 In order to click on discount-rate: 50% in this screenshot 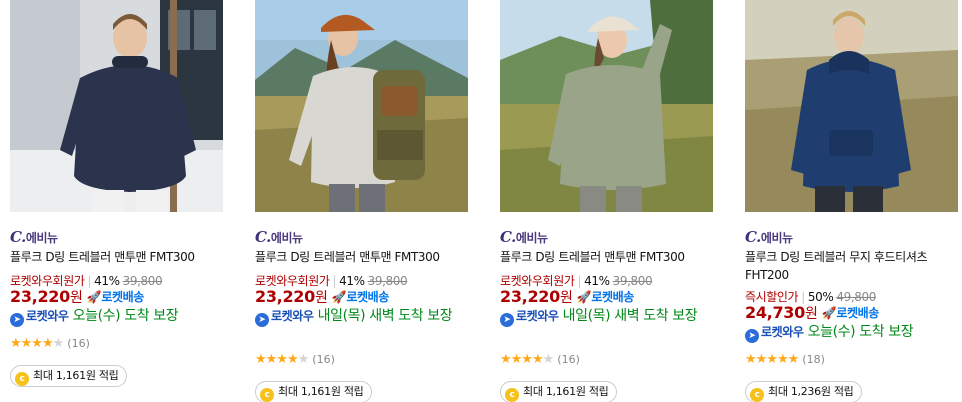, I will do `click(820, 297)`.